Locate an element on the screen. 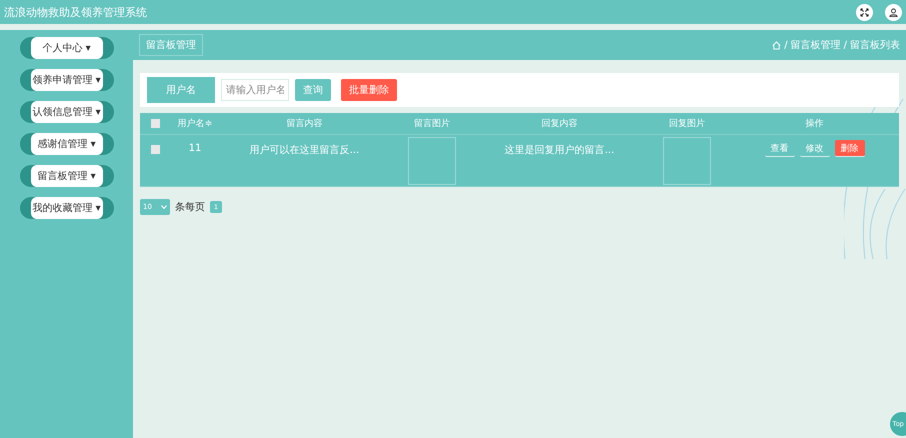  column-header: 回复图片 is located at coordinates (687, 124).